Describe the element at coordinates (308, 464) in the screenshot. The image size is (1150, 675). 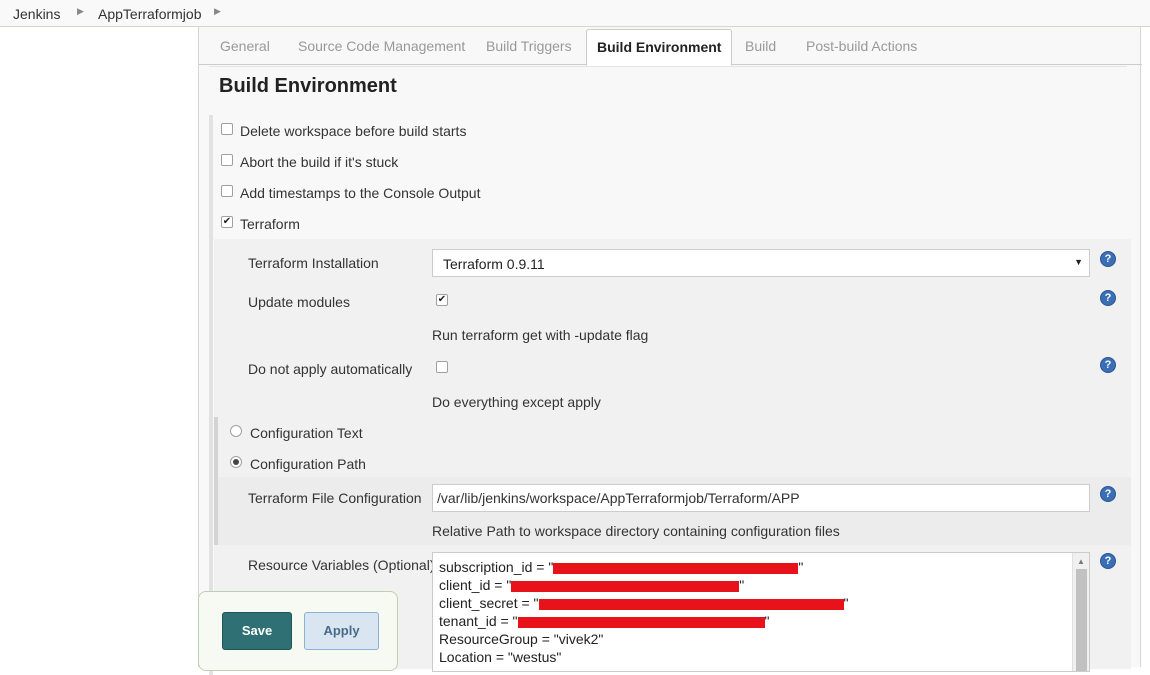
I see `configuration-path-label: Configuration Path` at that location.